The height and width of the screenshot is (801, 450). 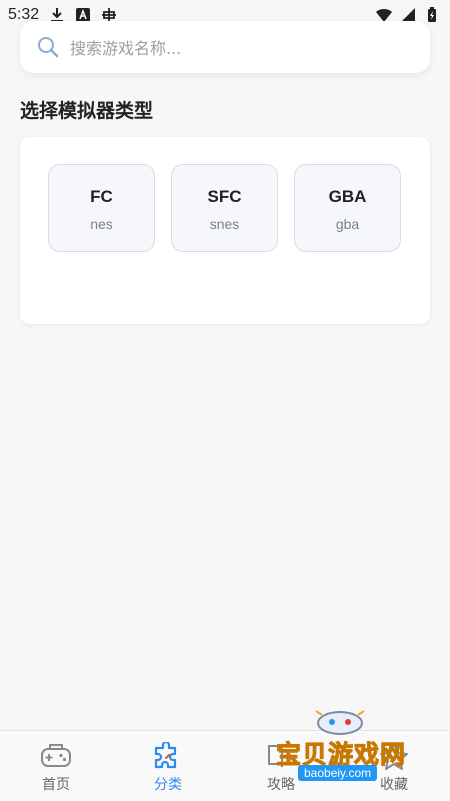 What do you see at coordinates (340, 722) in the screenshot?
I see `gamepad-mascot-icon` at bounding box center [340, 722].